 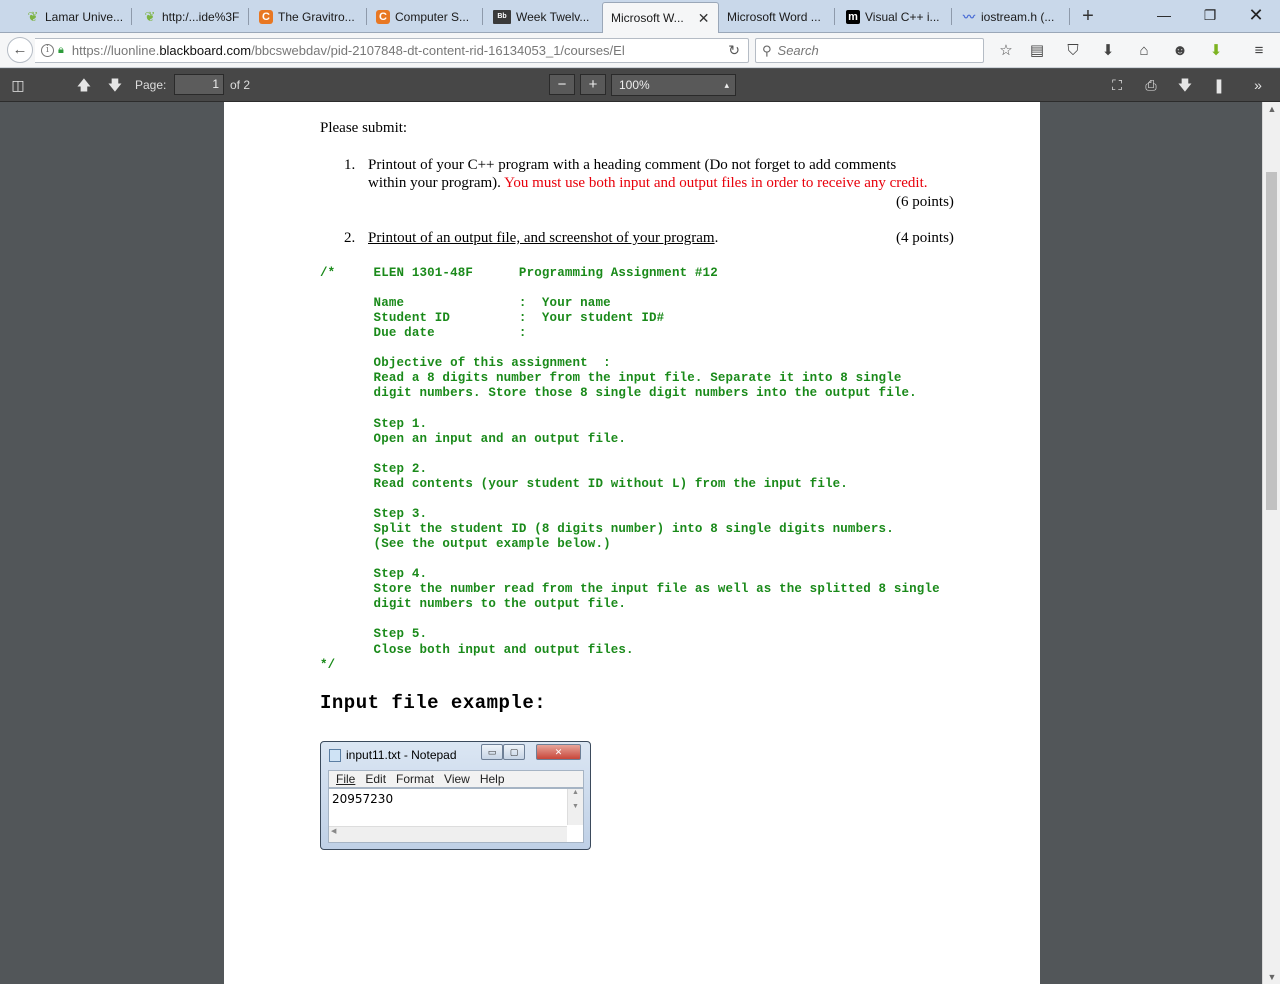 I want to click on code-line: Step 2., so click(x=374, y=468).